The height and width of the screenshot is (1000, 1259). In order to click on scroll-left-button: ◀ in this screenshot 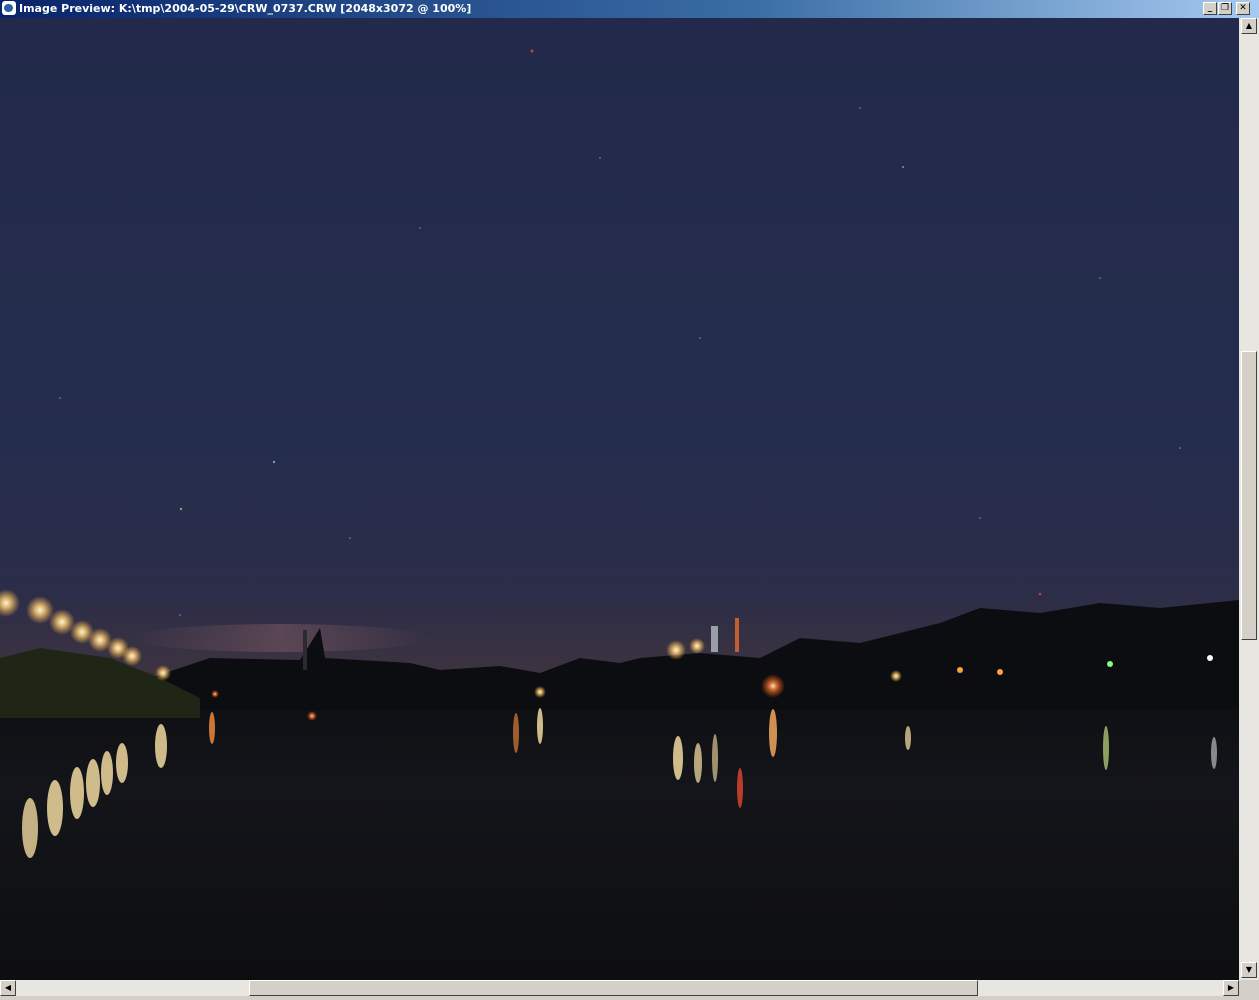, I will do `click(8, 988)`.